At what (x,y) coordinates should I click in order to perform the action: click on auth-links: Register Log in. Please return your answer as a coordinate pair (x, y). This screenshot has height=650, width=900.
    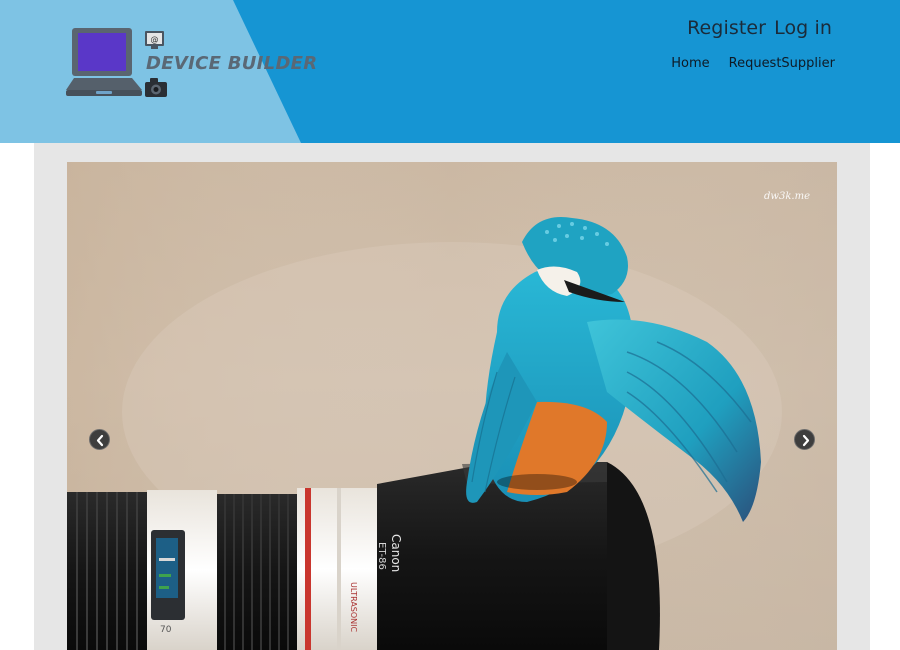
    Looking at the image, I should click on (759, 28).